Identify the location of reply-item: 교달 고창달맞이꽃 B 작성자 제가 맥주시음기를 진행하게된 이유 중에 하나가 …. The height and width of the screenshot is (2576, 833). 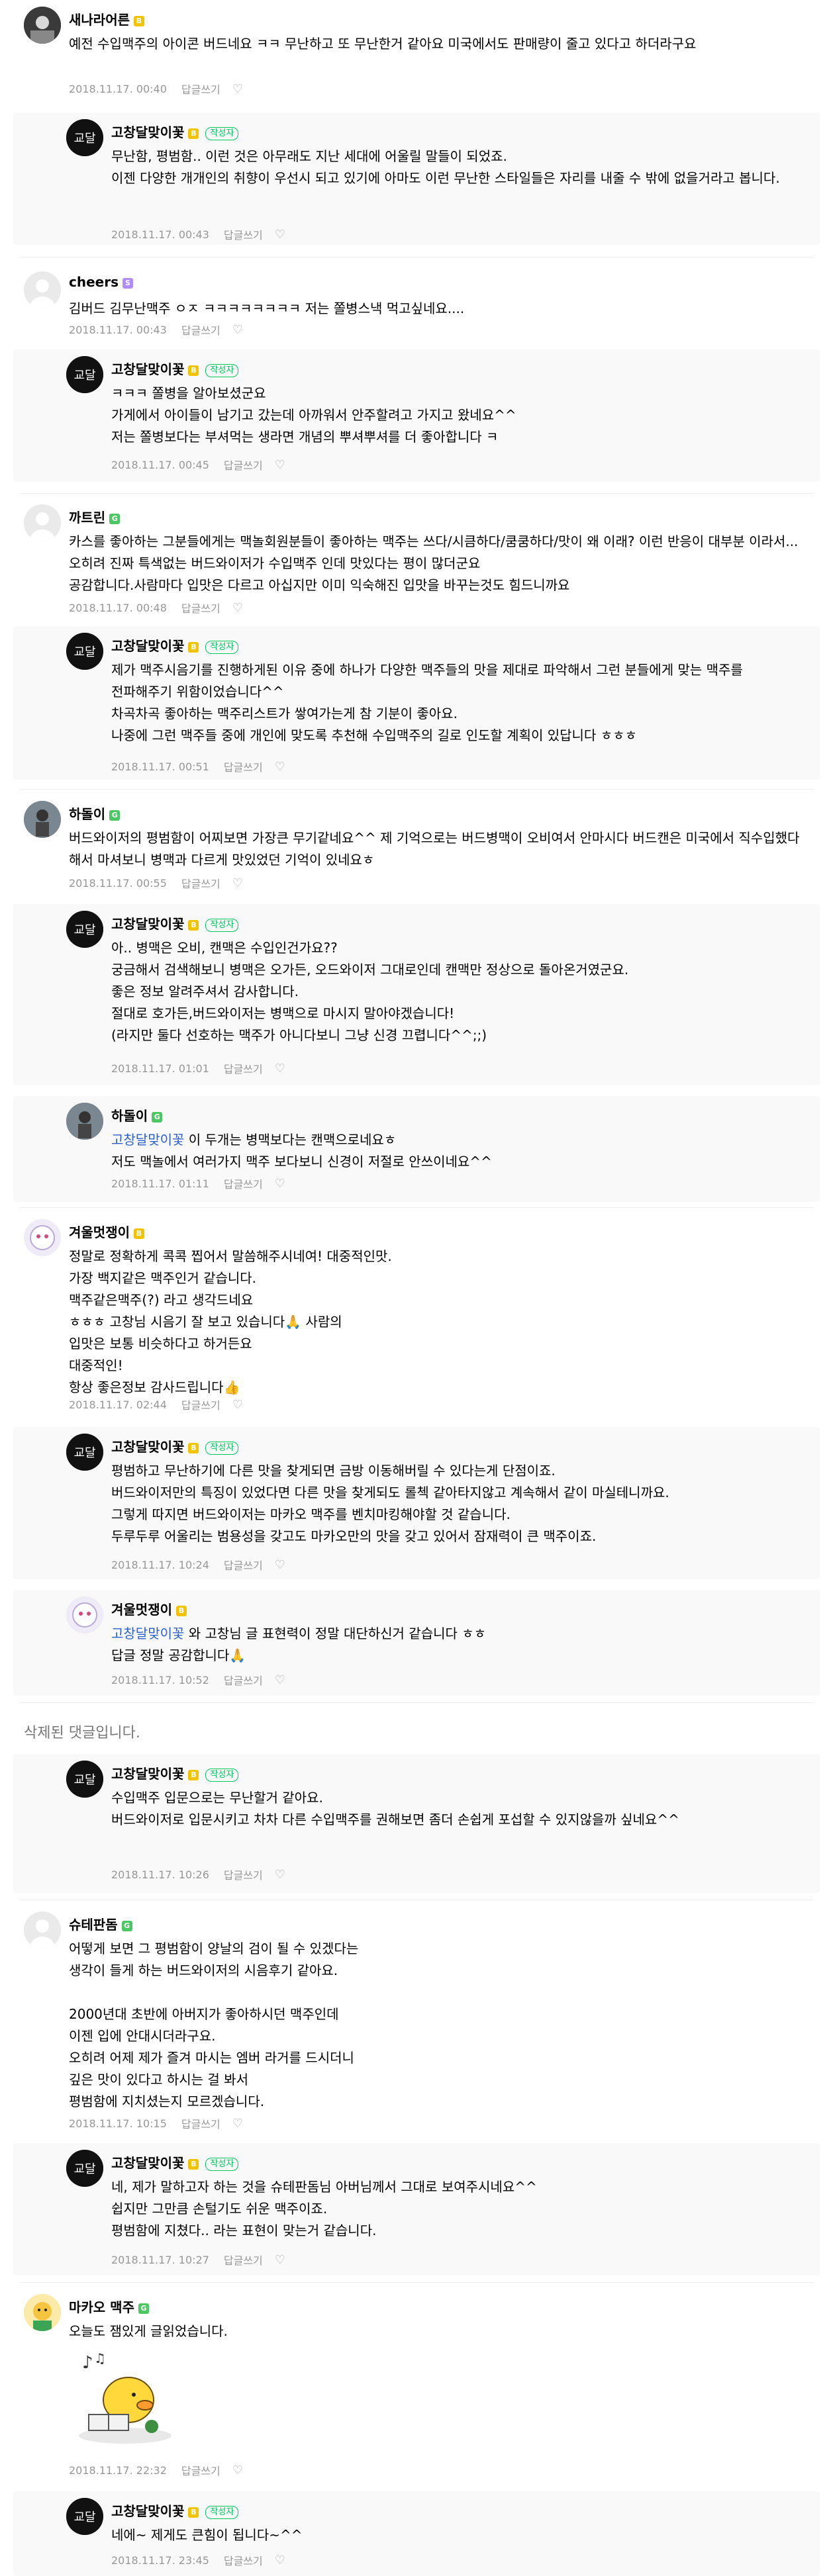
(416, 703).